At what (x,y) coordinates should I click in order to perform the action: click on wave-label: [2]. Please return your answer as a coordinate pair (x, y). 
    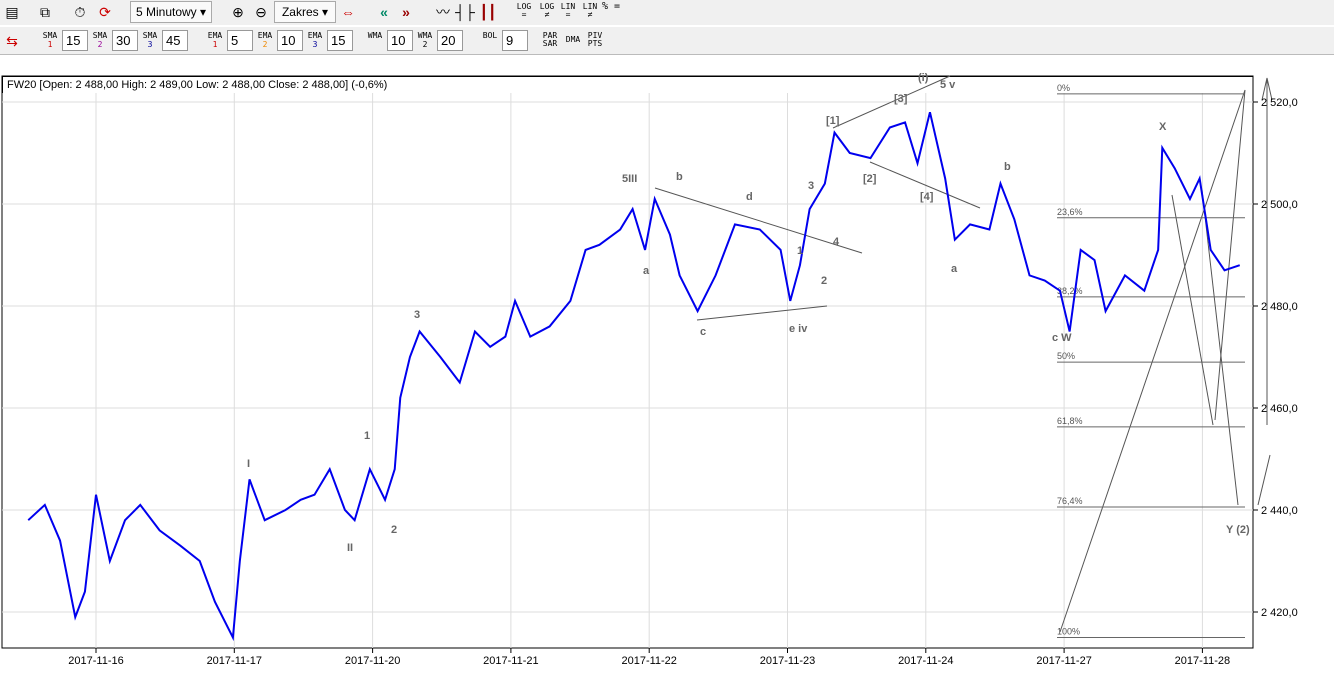
    Looking at the image, I should click on (870, 179).